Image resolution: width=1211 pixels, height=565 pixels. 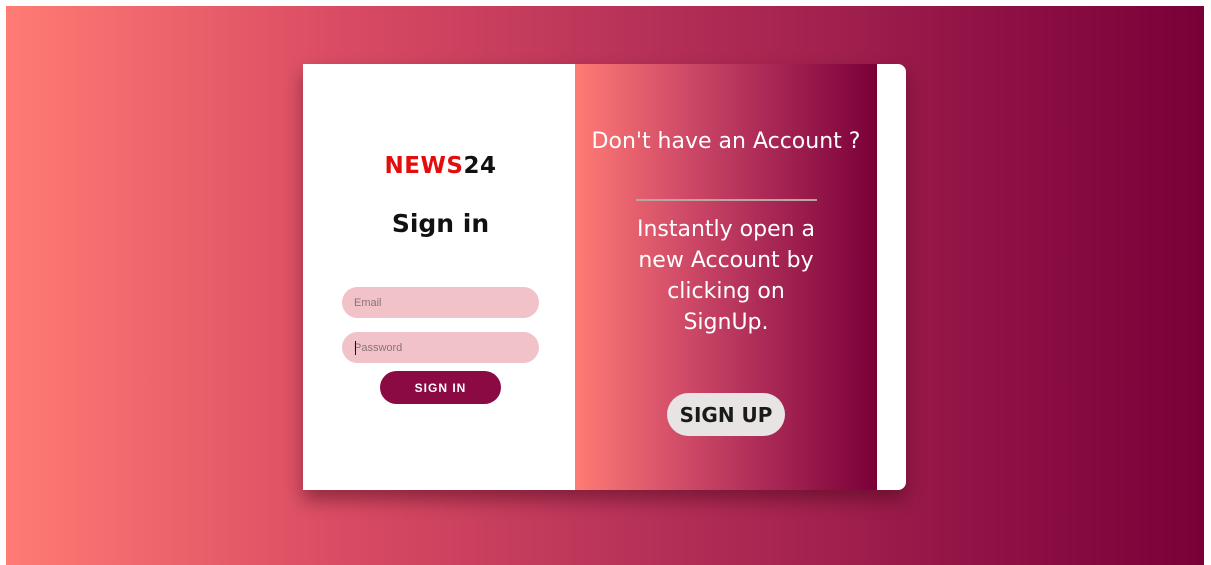 I want to click on signup-button: SIGN UP, so click(x=726, y=414).